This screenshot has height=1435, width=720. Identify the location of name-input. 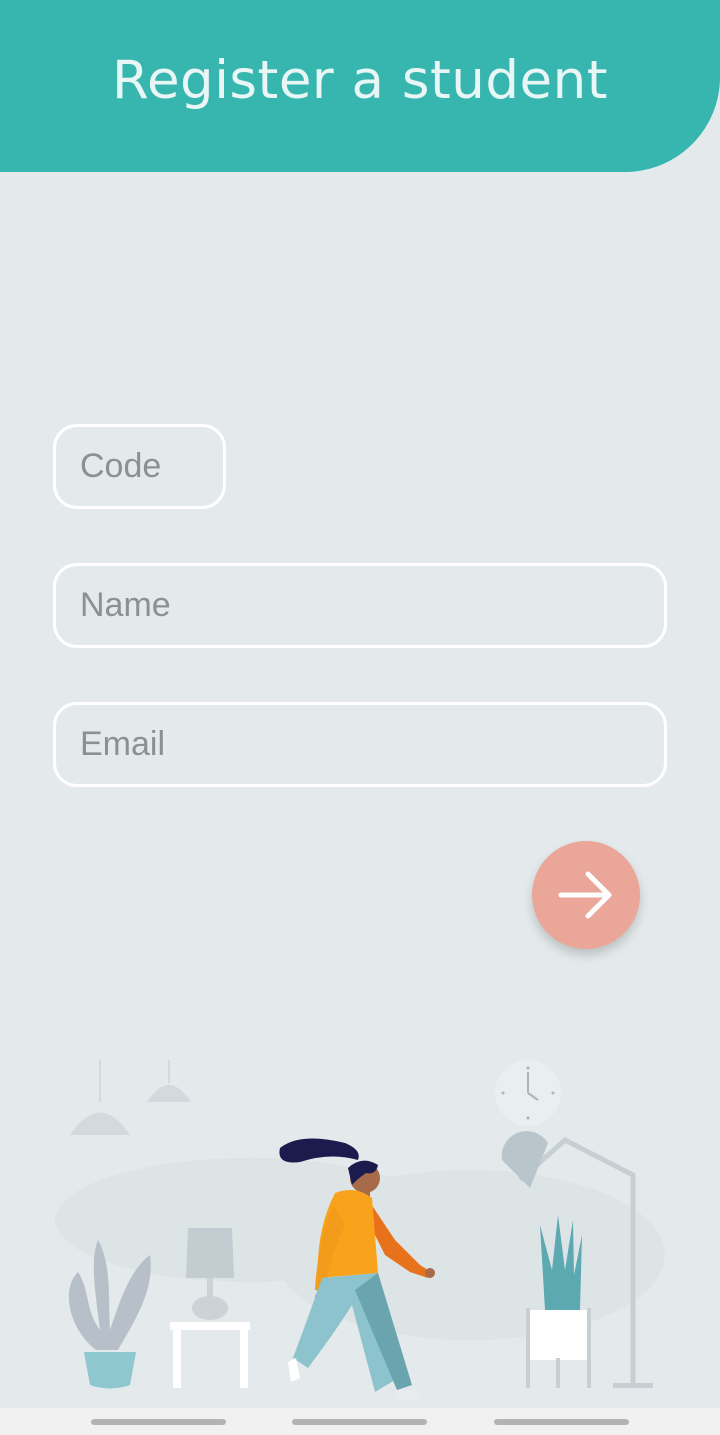
(360, 605).